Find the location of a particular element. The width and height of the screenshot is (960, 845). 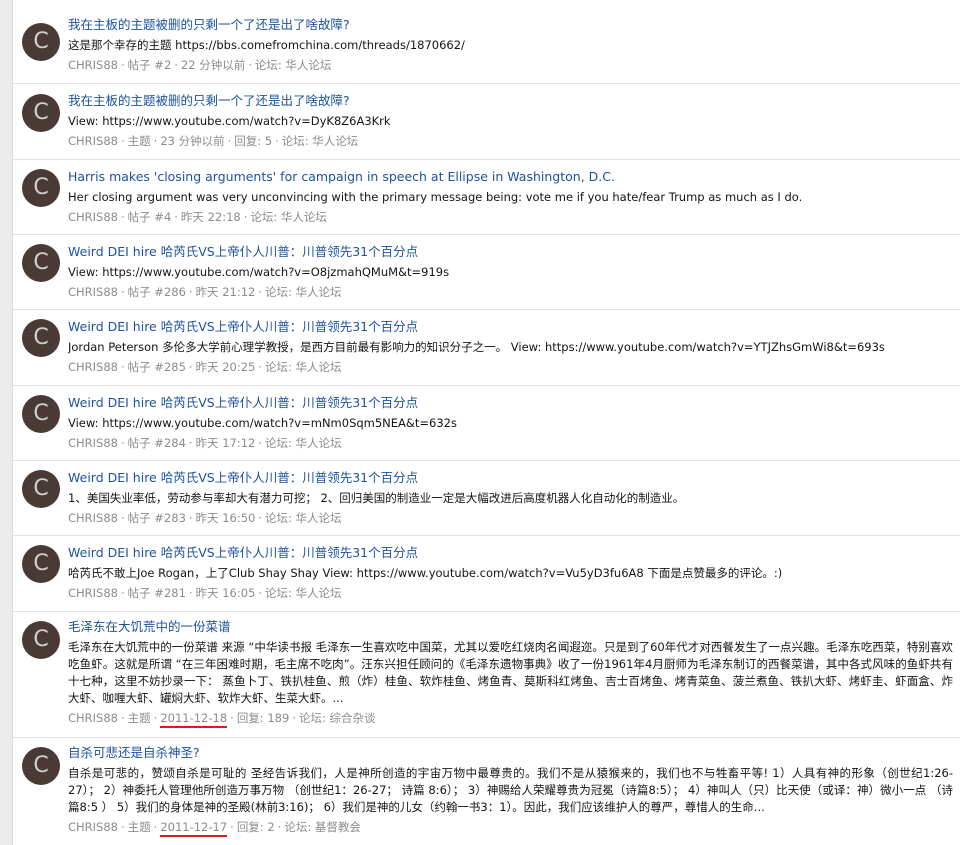

result-meta: CHRIS88 · 帖子 #286 · 昨天 21:12 · 论坛: 华人论坛 is located at coordinates (205, 292).